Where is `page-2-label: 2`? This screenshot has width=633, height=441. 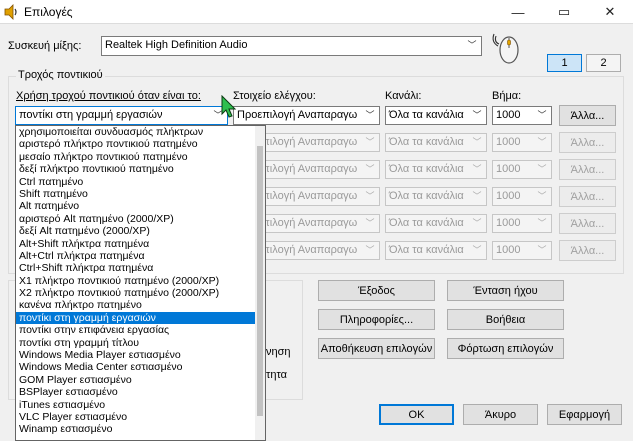 page-2-label: 2 is located at coordinates (603, 63).